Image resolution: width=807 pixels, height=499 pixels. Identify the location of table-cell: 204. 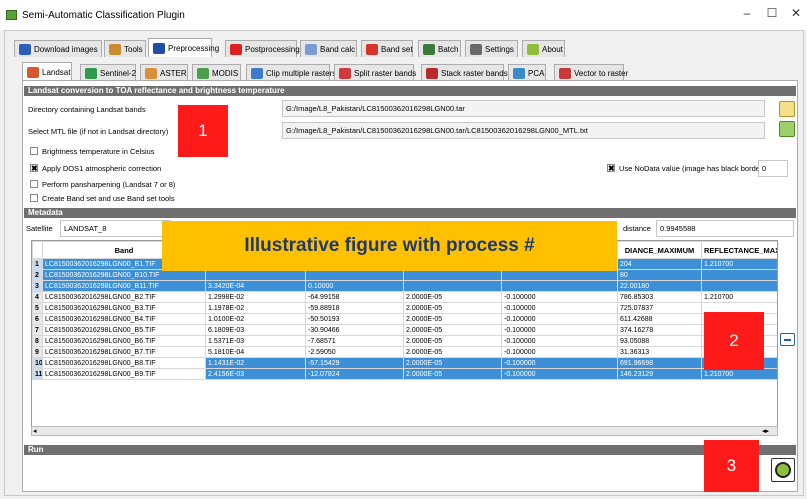
(659, 264).